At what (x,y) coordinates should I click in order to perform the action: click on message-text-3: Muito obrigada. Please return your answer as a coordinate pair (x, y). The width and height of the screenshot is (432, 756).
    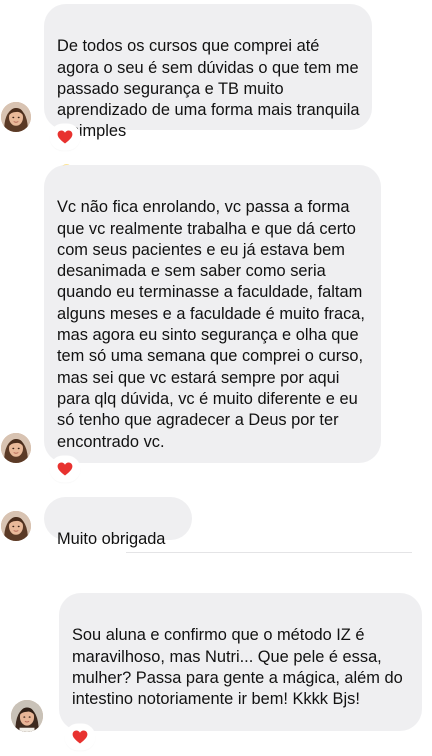
    Looking at the image, I should click on (111, 539).